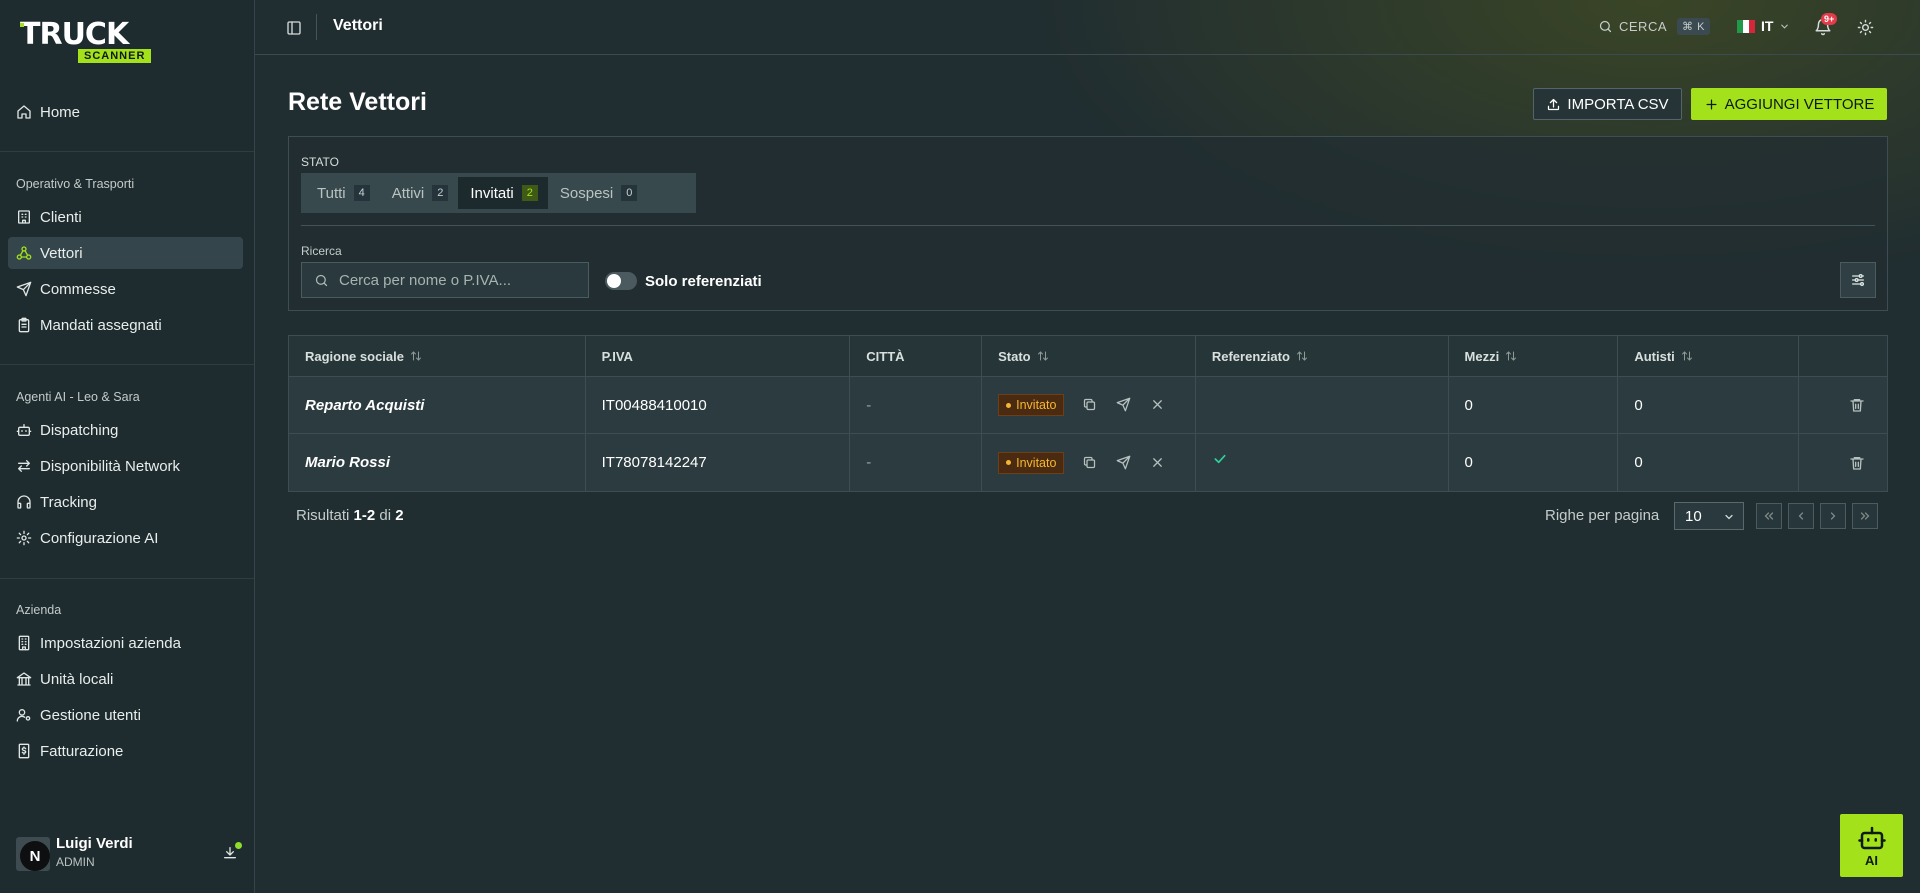  I want to click on ai-assistant-button: AI, so click(1871, 845).